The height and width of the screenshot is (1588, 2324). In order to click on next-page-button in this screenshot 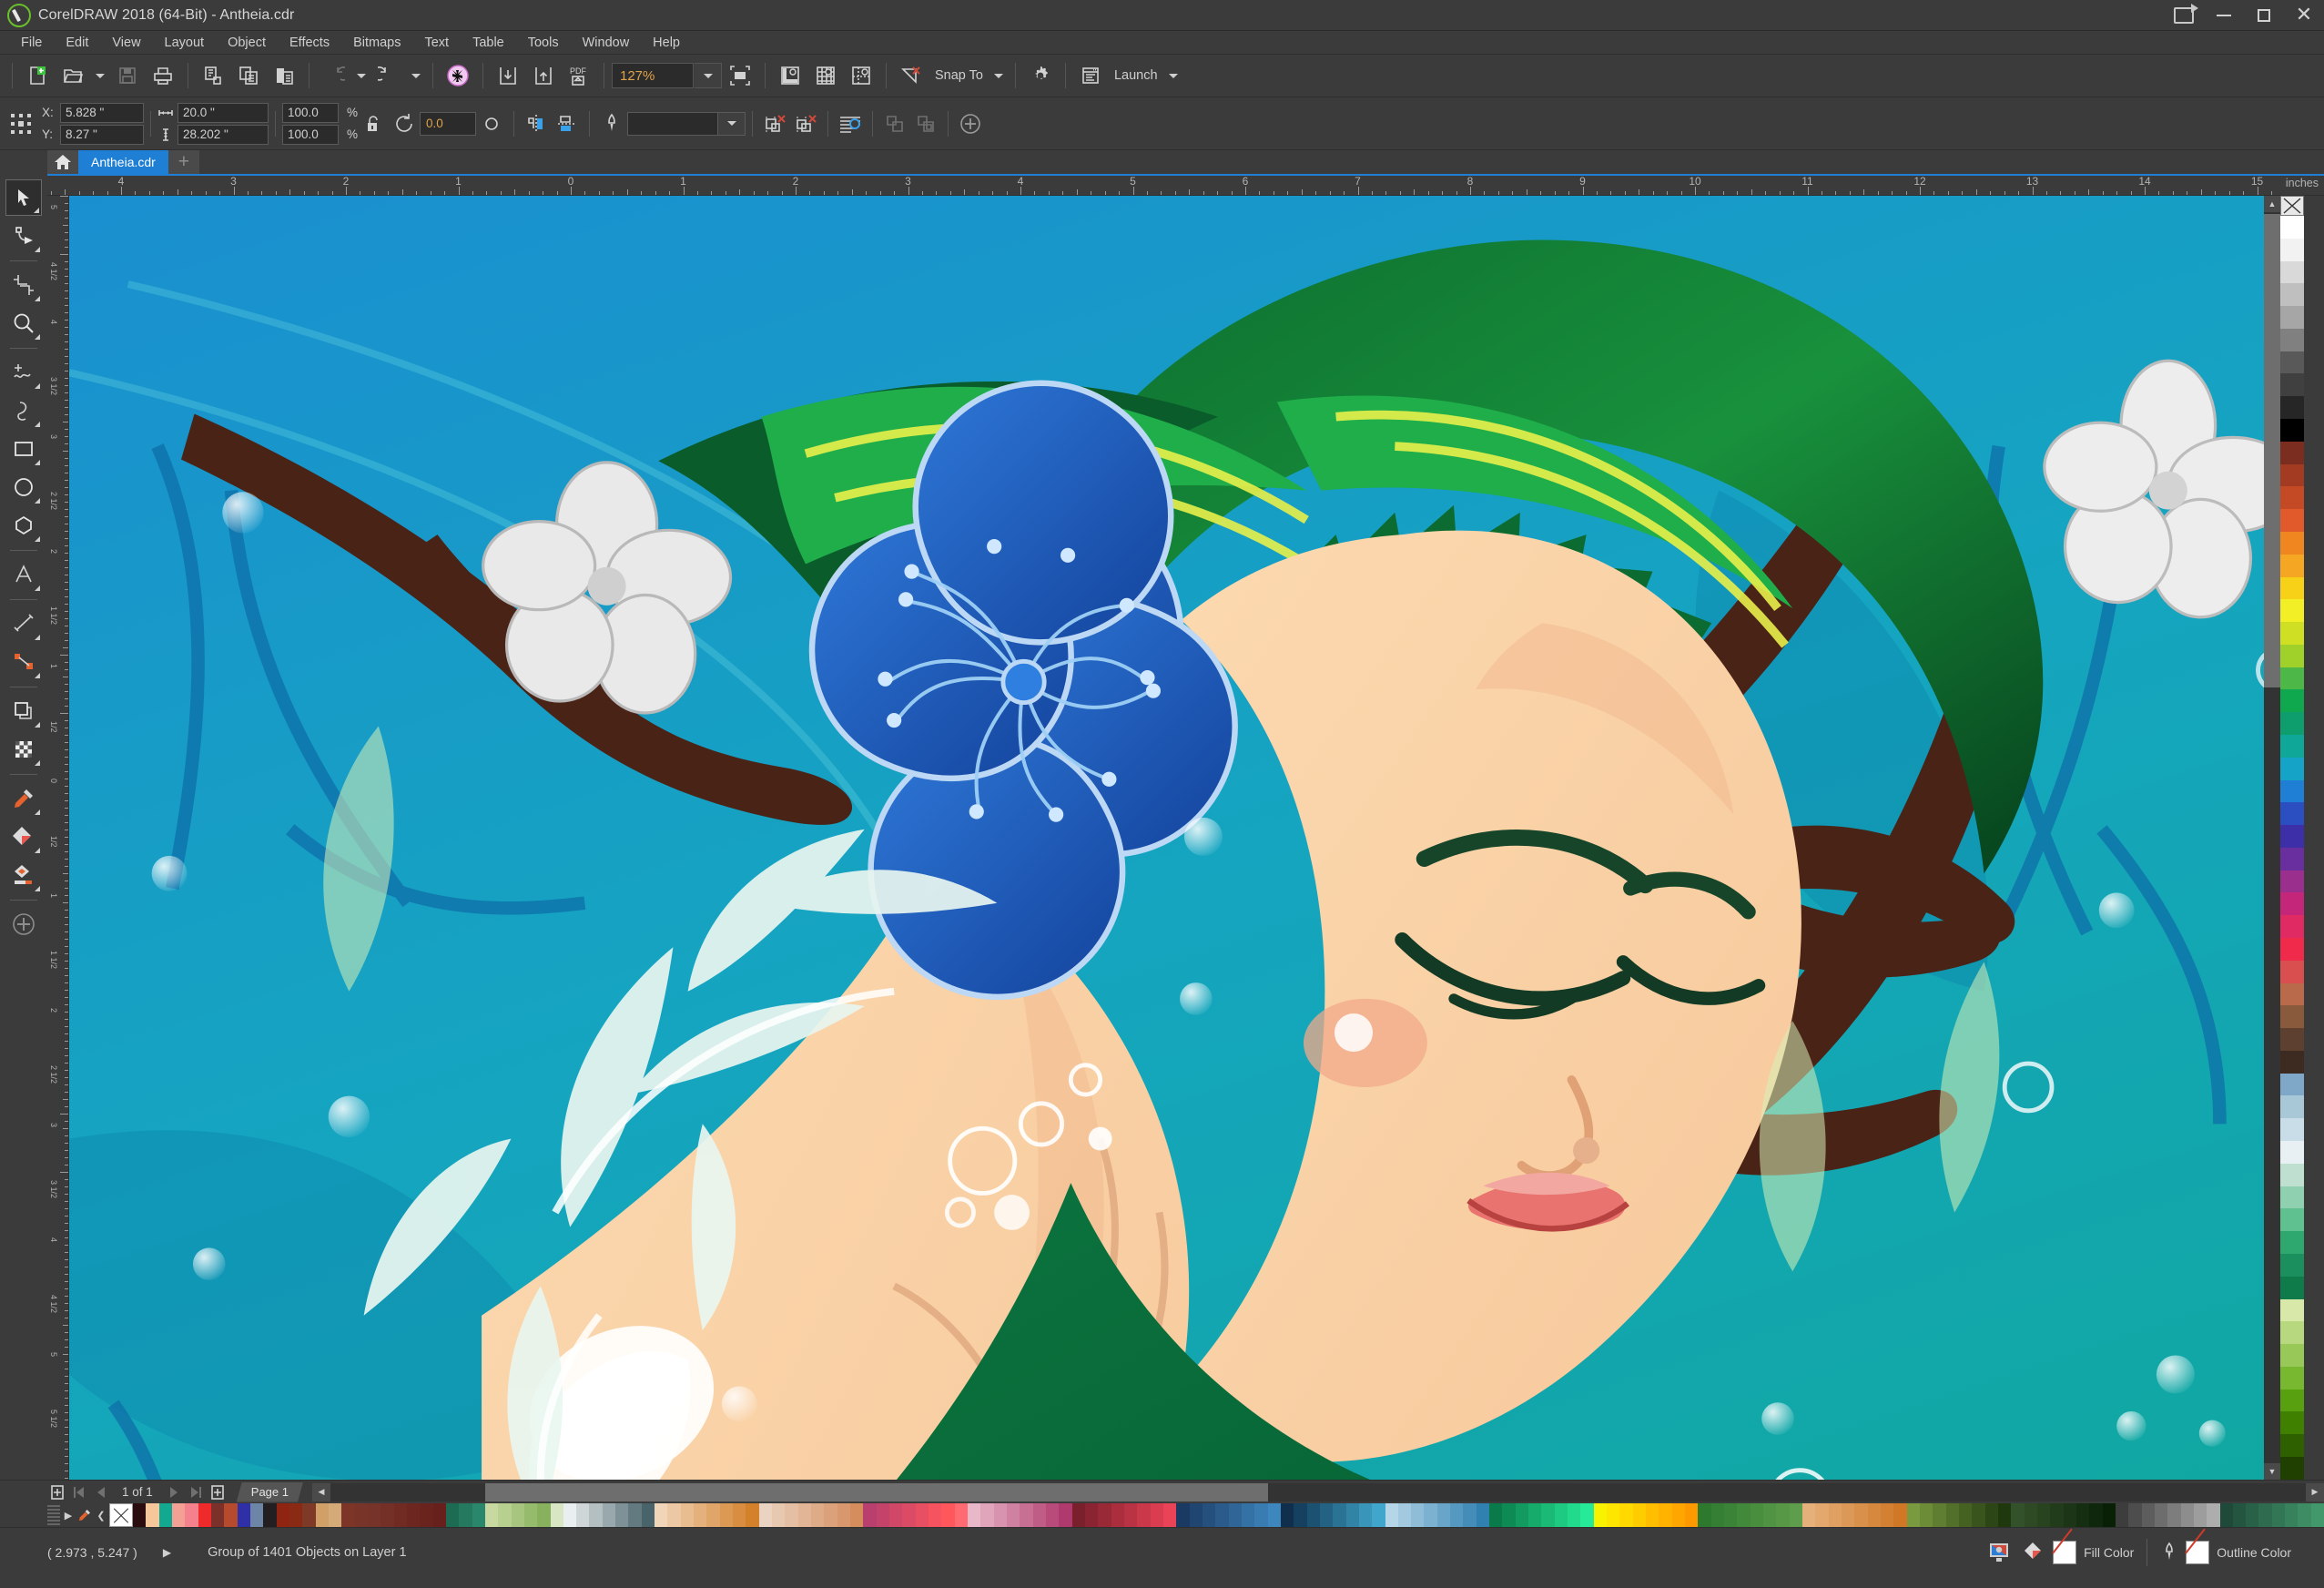, I will do `click(174, 1492)`.